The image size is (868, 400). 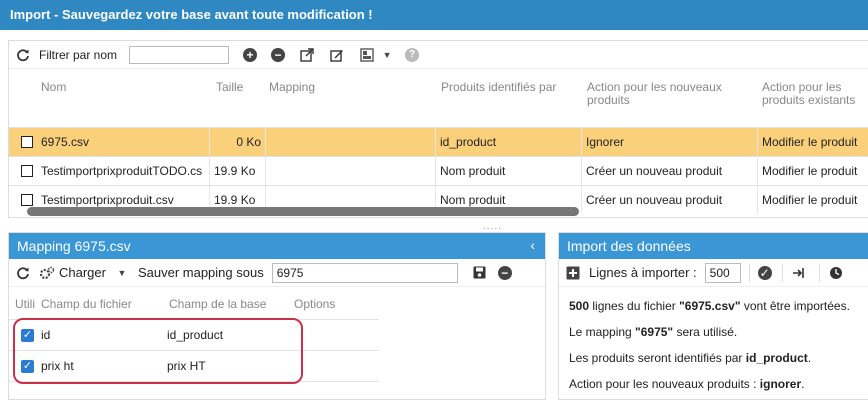 I want to click on import-panel-header: Import des données, so click(x=713, y=246).